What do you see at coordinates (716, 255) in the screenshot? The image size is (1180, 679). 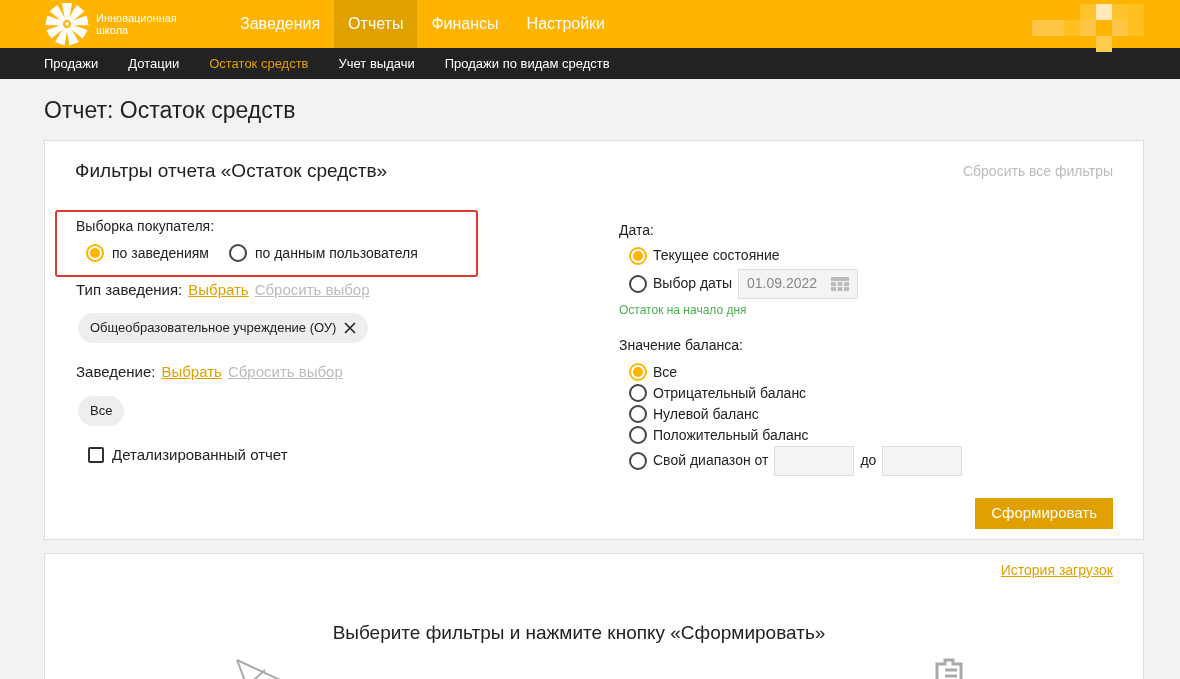 I see `radio-label: Текущее состояние` at bounding box center [716, 255].